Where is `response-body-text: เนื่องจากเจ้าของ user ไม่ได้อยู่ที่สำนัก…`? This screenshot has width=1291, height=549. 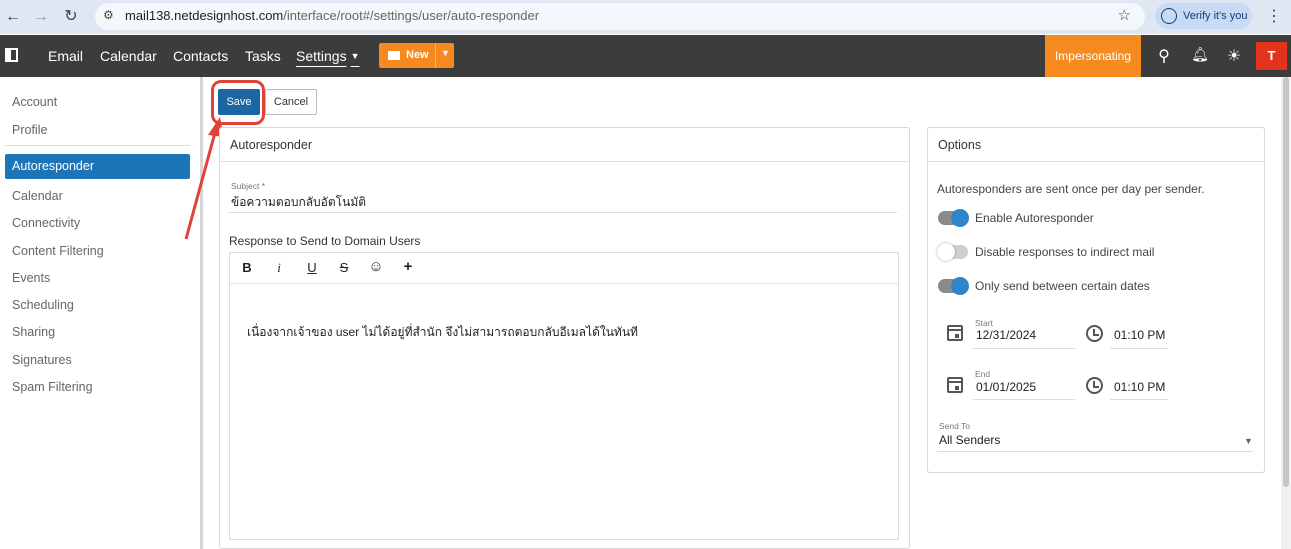 response-body-text: เนื่องจากเจ้าของ user ไม่ได้อยู่ที่สำนัก… is located at coordinates (442, 332).